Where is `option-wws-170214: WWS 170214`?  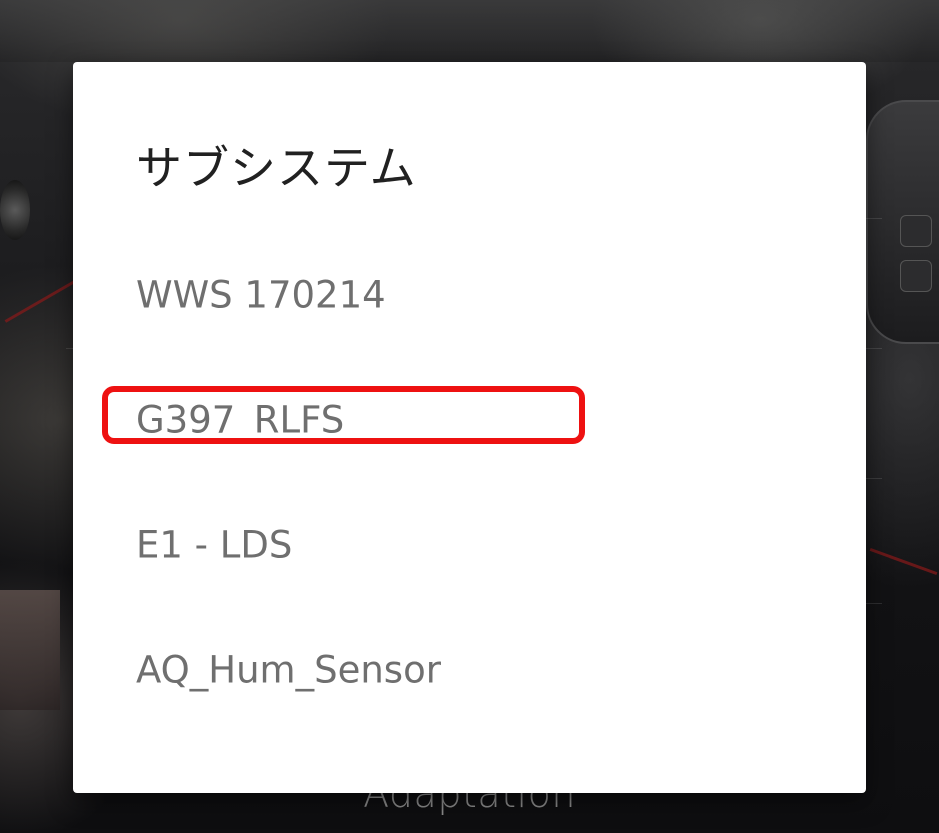 option-wws-170214: WWS 170214 is located at coordinates (469, 294).